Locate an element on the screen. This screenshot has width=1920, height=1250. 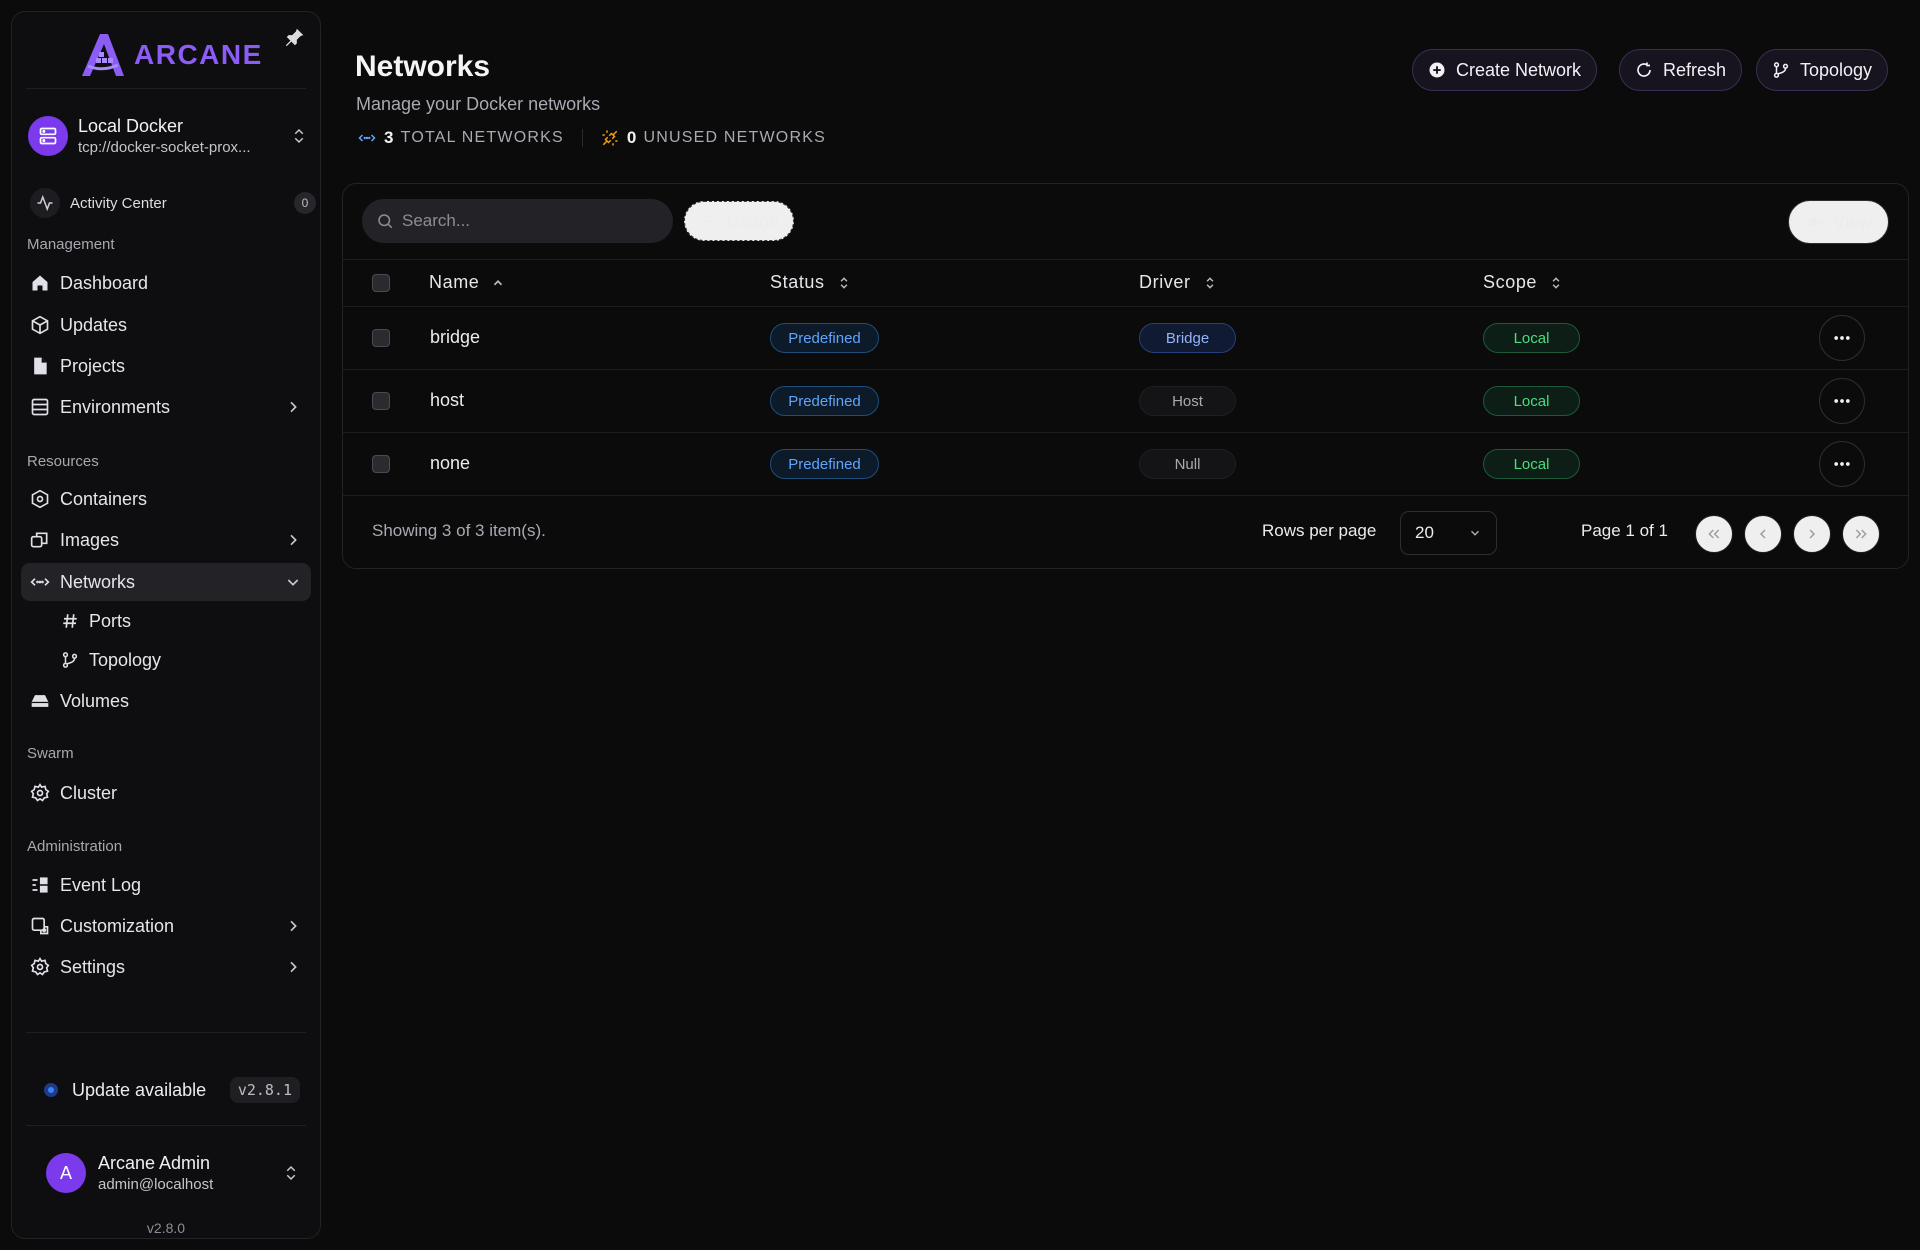
column-header-status: Status is located at coordinates (810, 282).